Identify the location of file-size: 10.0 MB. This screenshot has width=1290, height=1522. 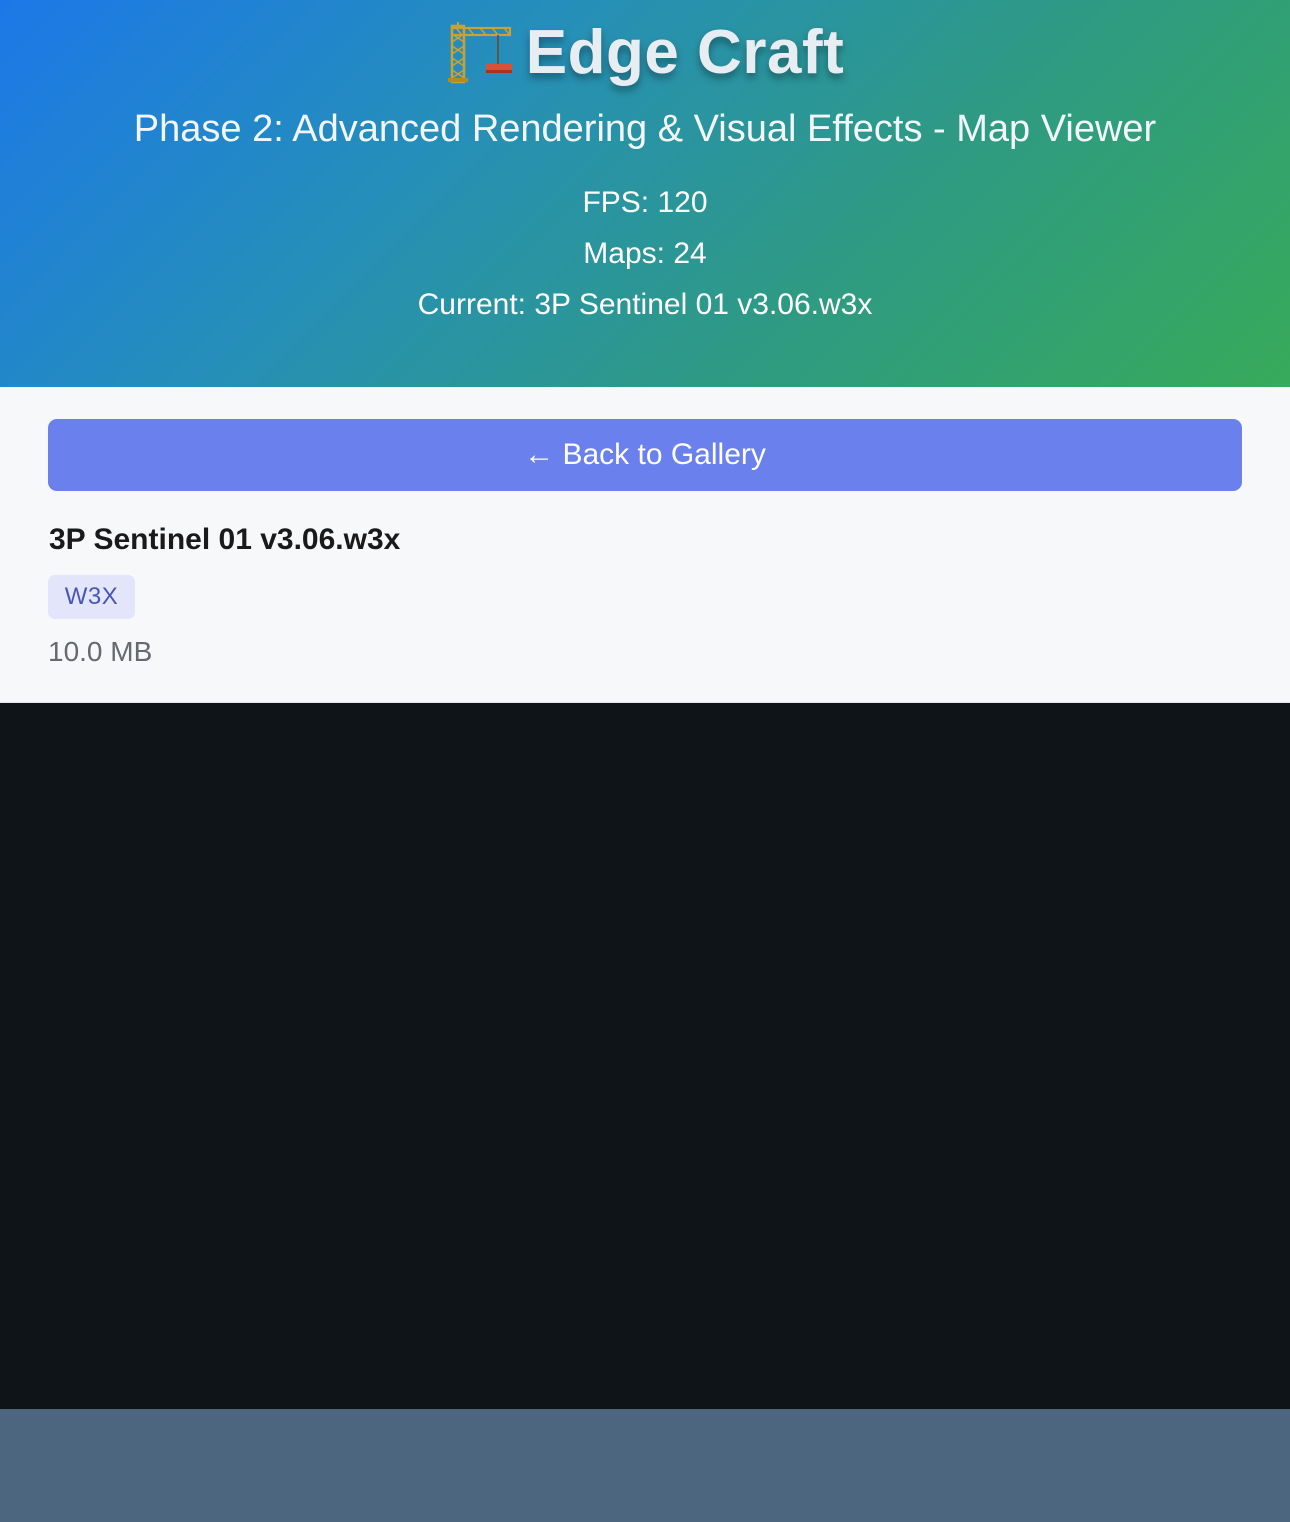
(100, 651).